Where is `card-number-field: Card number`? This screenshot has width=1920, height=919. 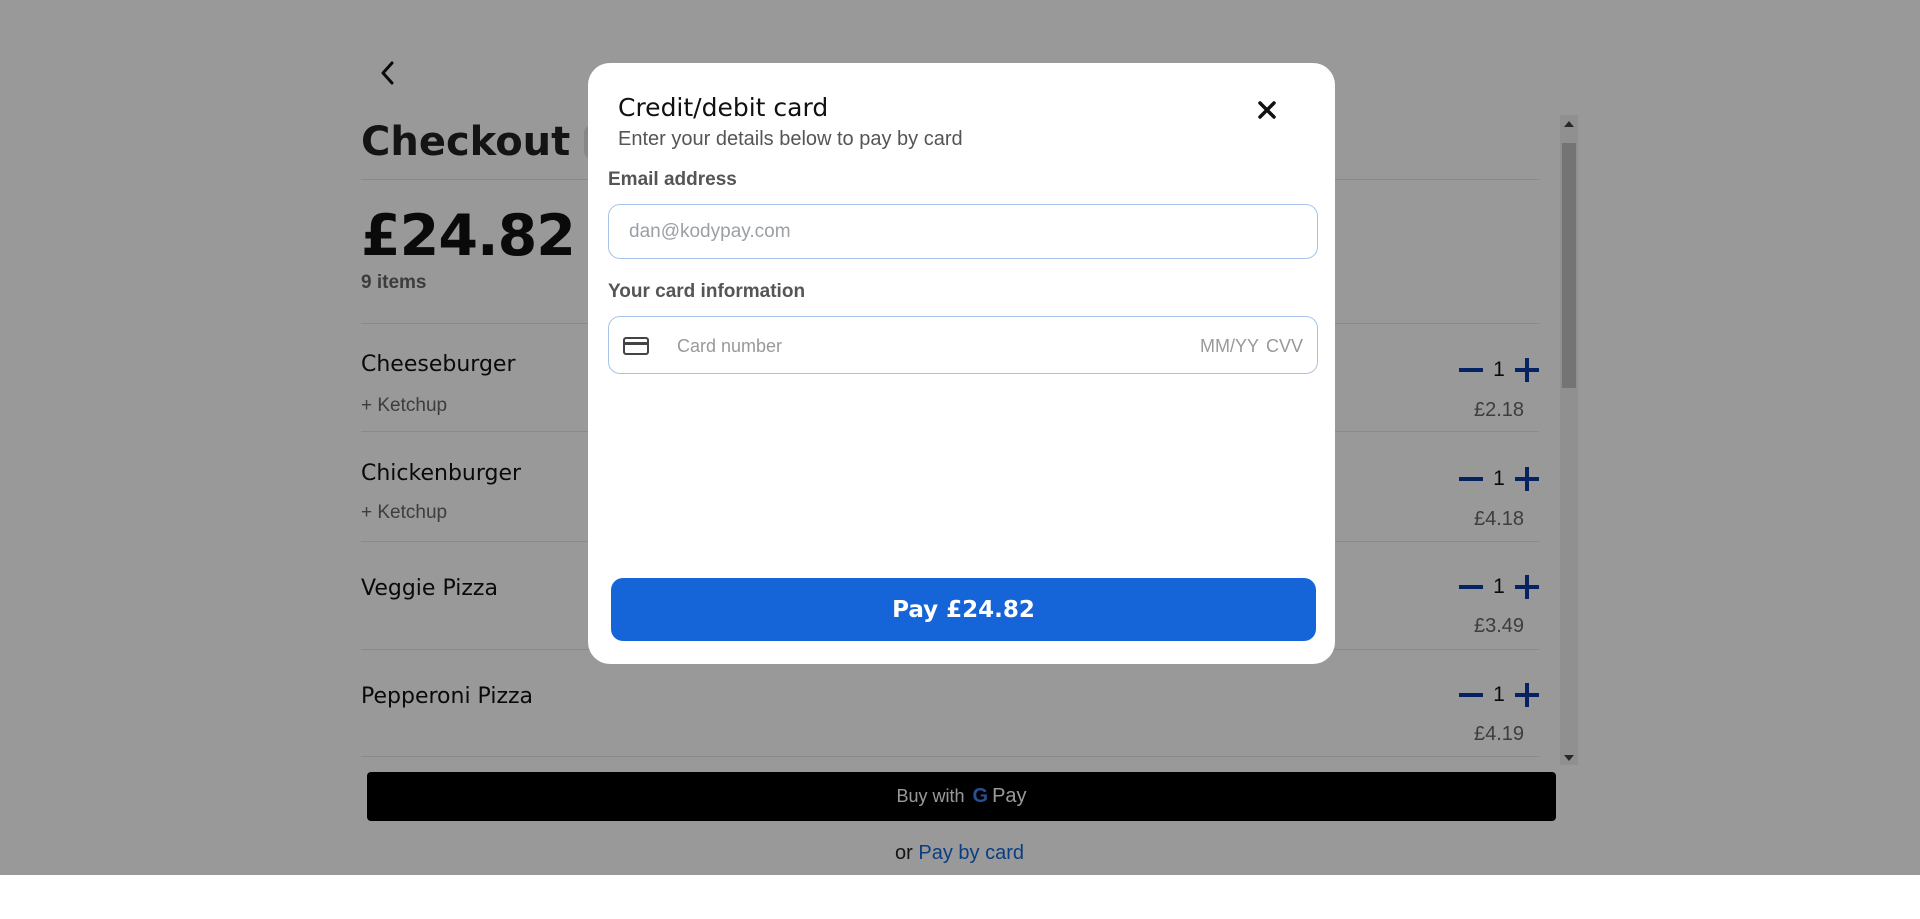 card-number-field: Card number is located at coordinates (729, 346).